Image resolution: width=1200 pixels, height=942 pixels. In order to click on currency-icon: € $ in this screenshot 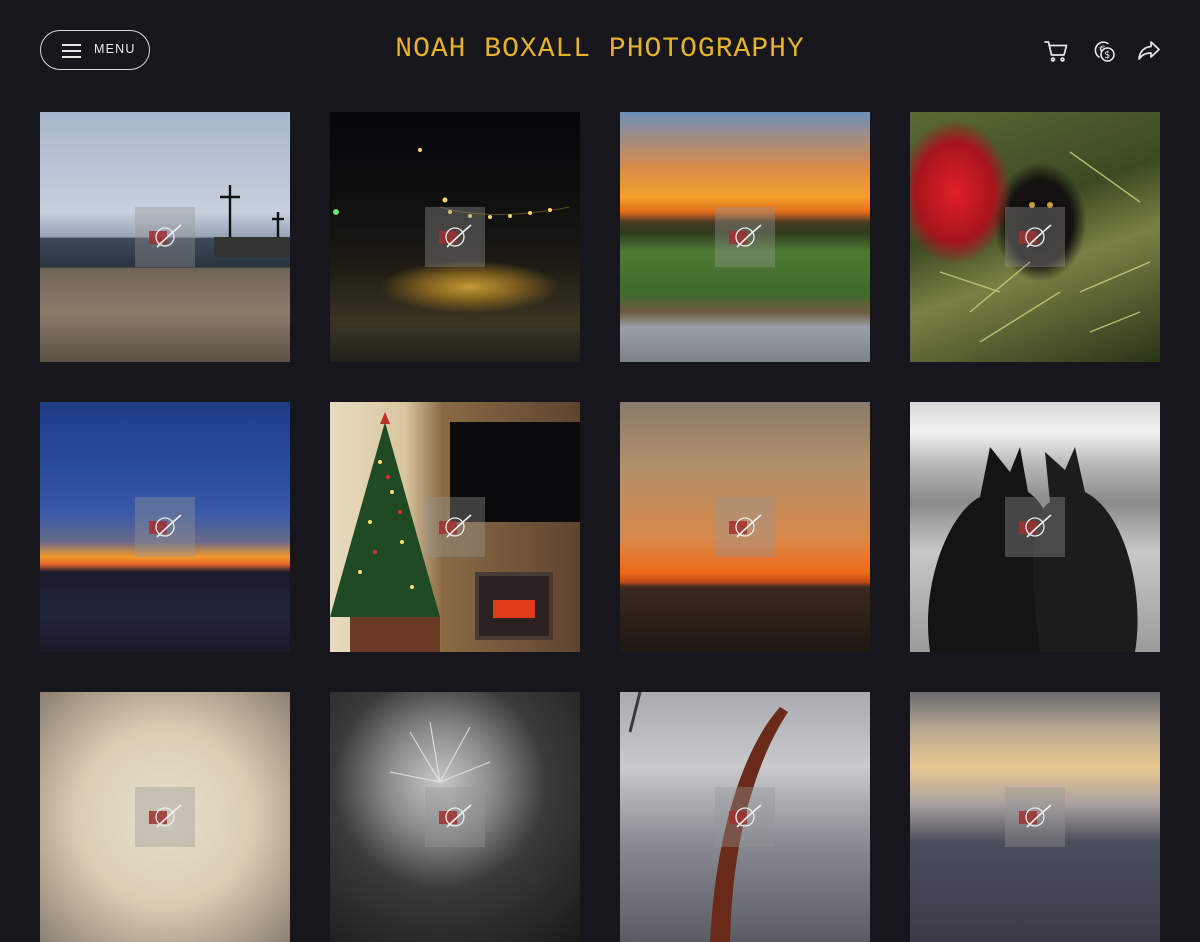, I will do `click(1104, 51)`.